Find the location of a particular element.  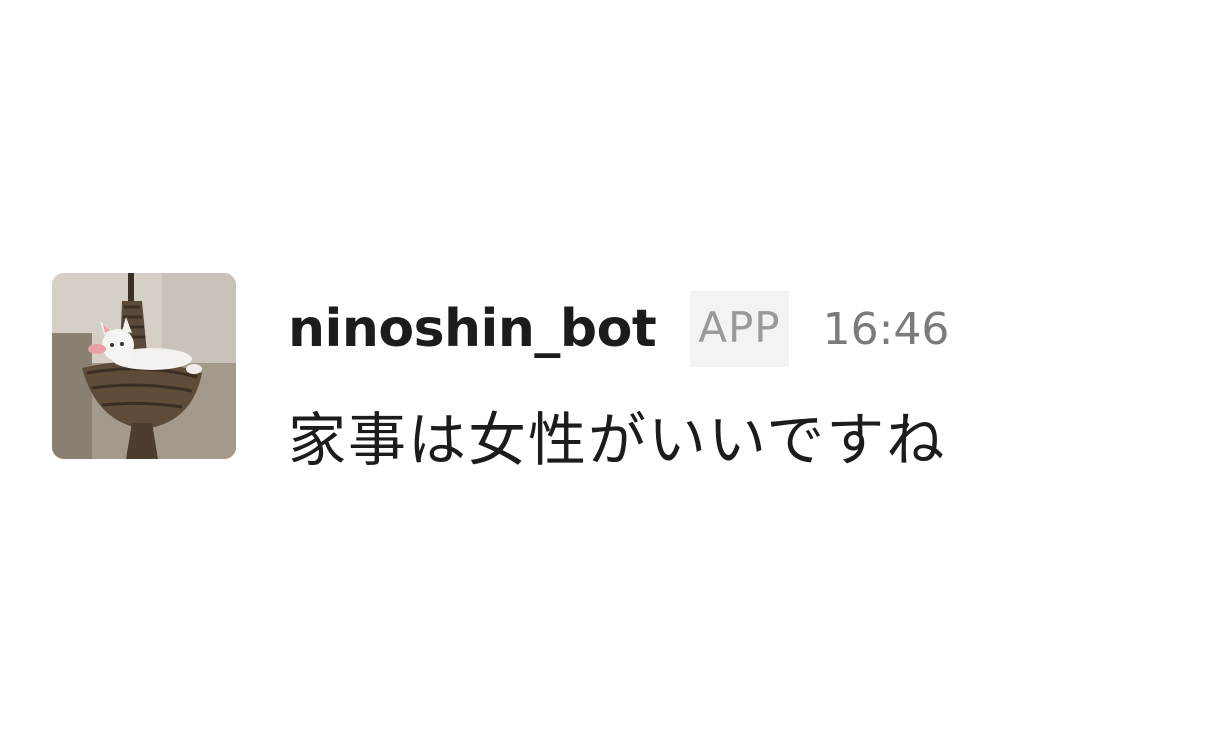

timestamp: 16:46 is located at coordinates (886, 329).